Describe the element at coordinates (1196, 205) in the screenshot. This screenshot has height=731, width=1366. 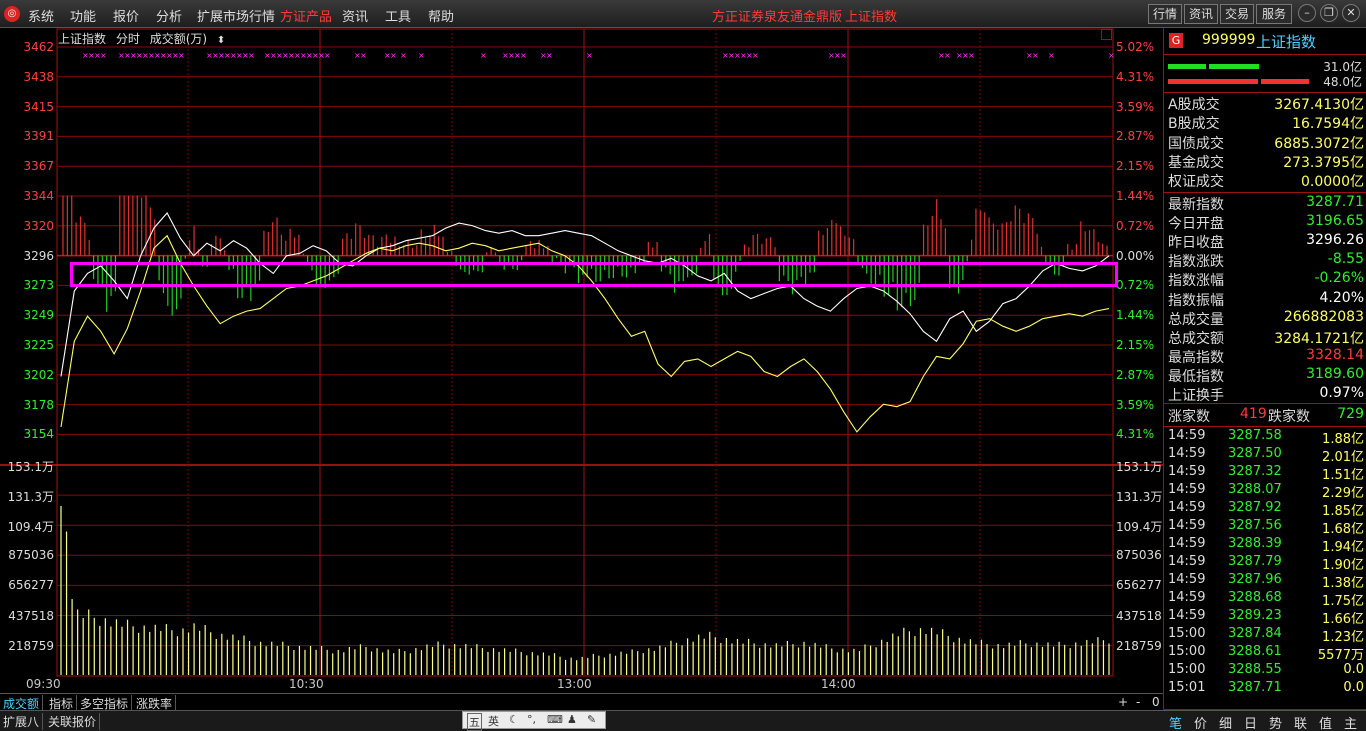
I see `stat-label: 最新指数` at that location.